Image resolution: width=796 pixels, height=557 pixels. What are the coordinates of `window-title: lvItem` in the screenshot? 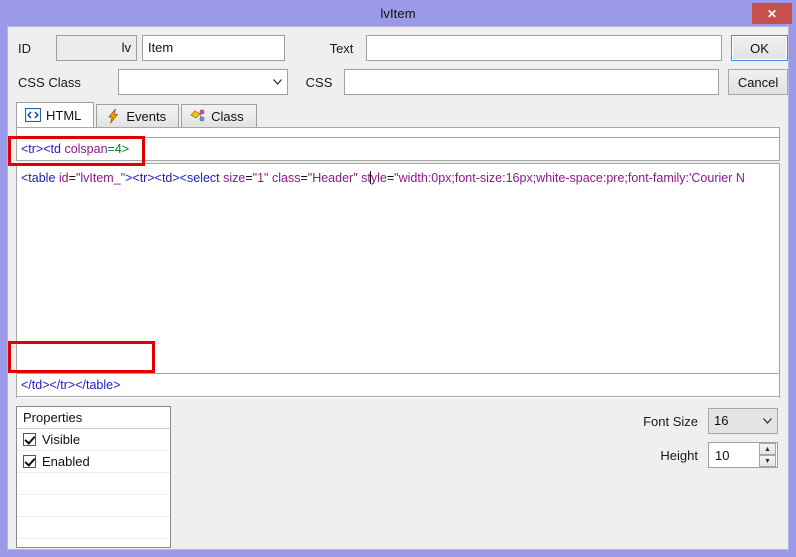 It's located at (398, 13).